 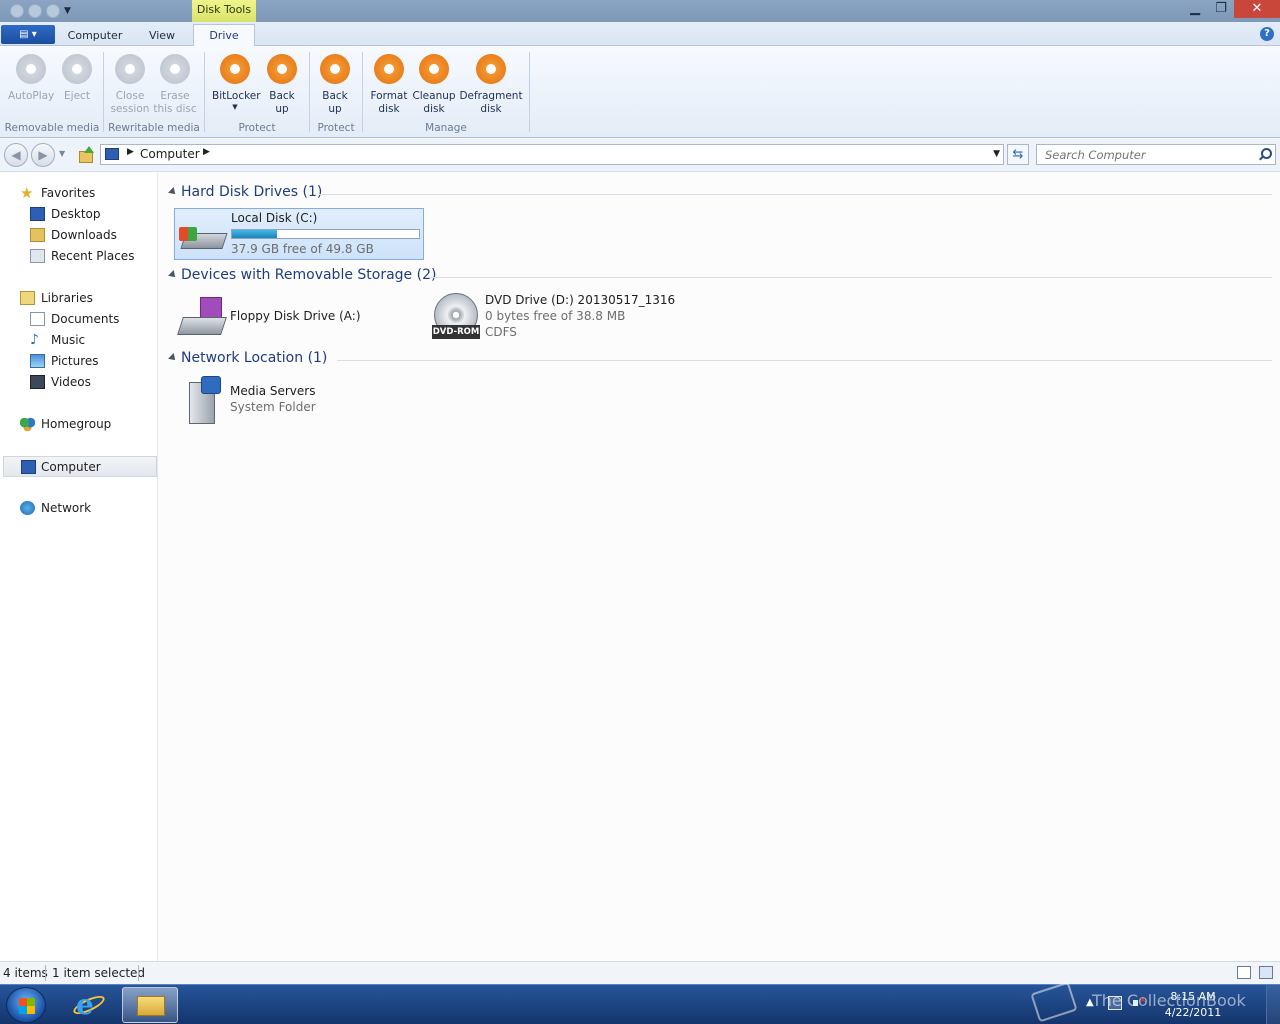 I want to click on recent-locations-chevron-icon: ▼, so click(x=62, y=153).